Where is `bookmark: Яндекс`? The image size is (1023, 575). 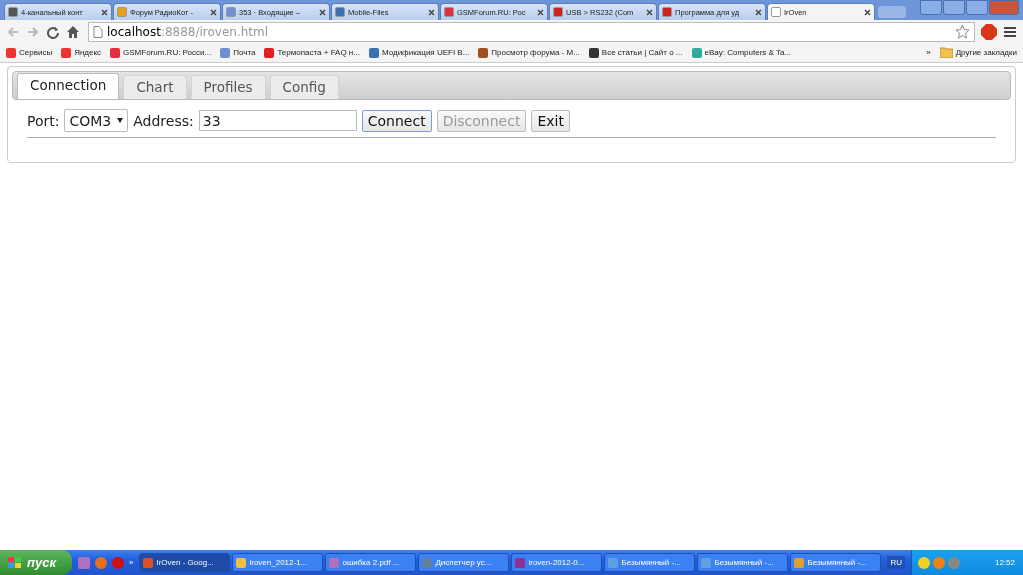 bookmark: Яндекс is located at coordinates (81, 52).